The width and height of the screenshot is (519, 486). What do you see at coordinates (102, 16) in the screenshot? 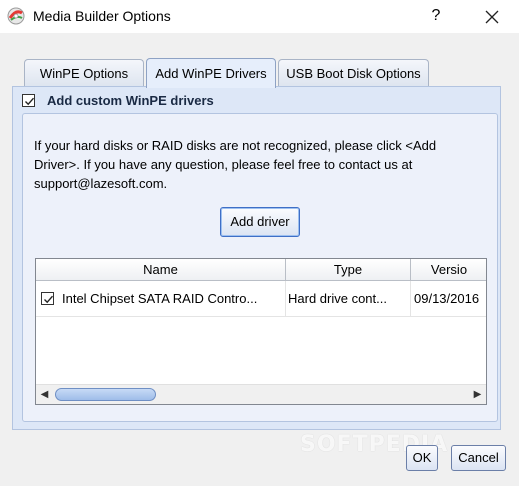
I see `window-title: Media Builder Options` at bounding box center [102, 16].